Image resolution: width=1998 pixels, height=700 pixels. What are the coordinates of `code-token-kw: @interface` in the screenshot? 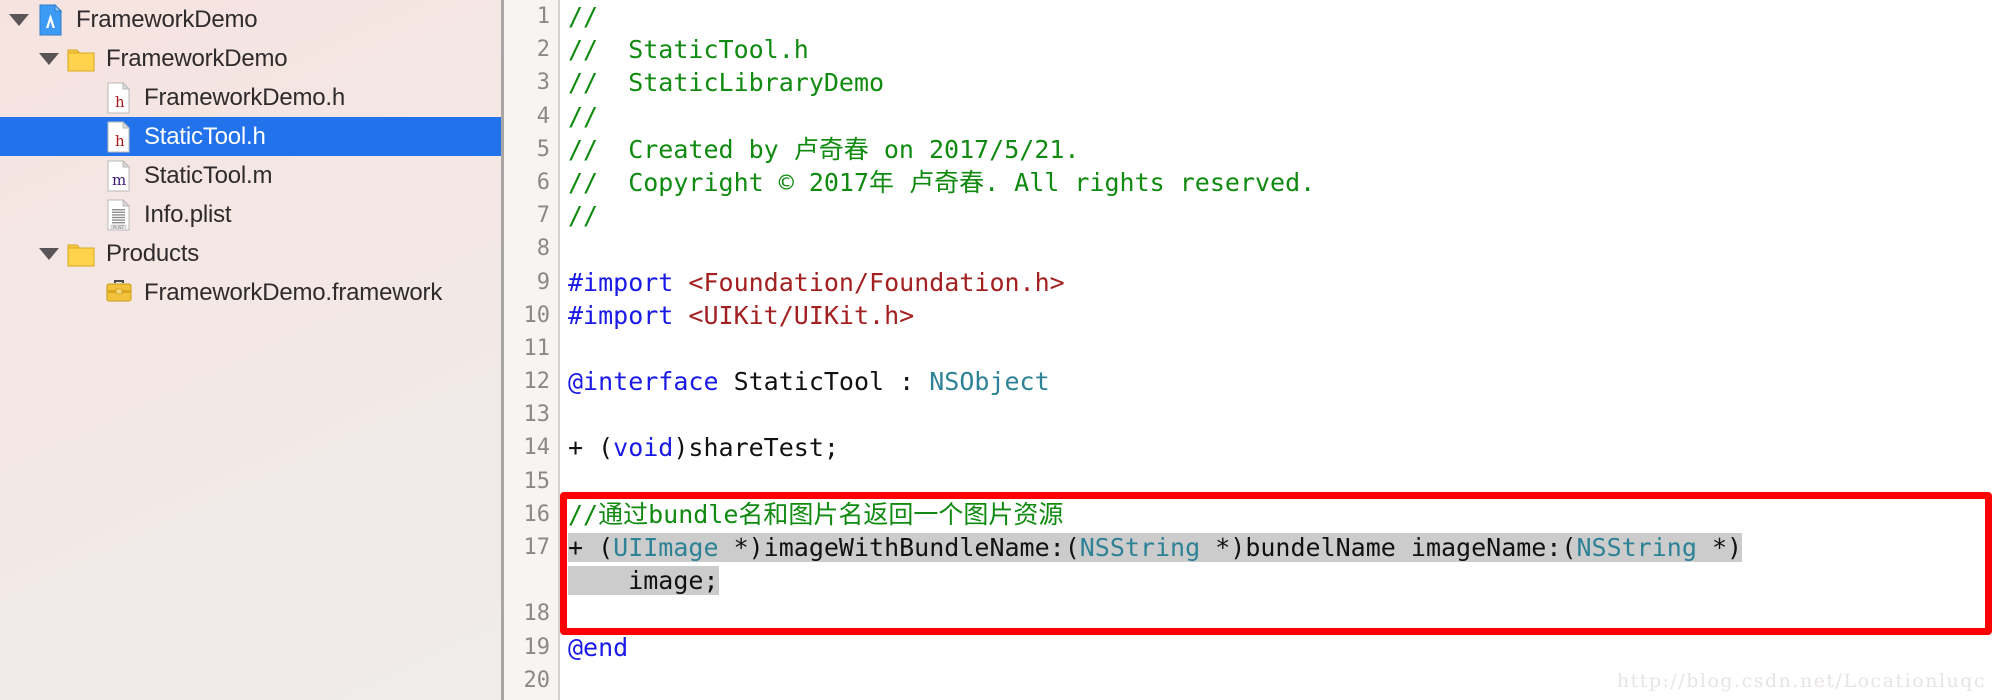 It's located at (651, 382).